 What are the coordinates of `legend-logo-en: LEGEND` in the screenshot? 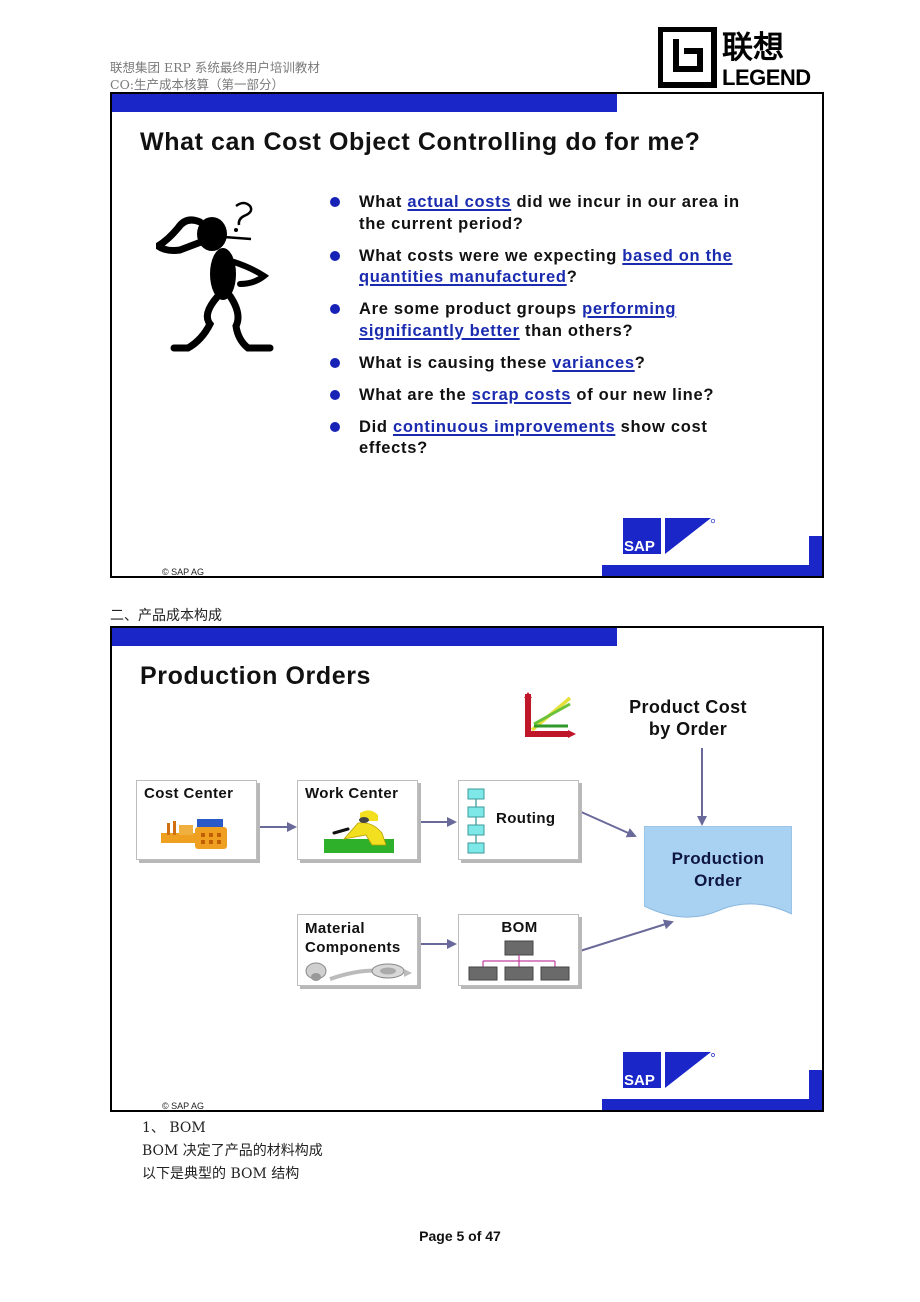 It's located at (766, 77).